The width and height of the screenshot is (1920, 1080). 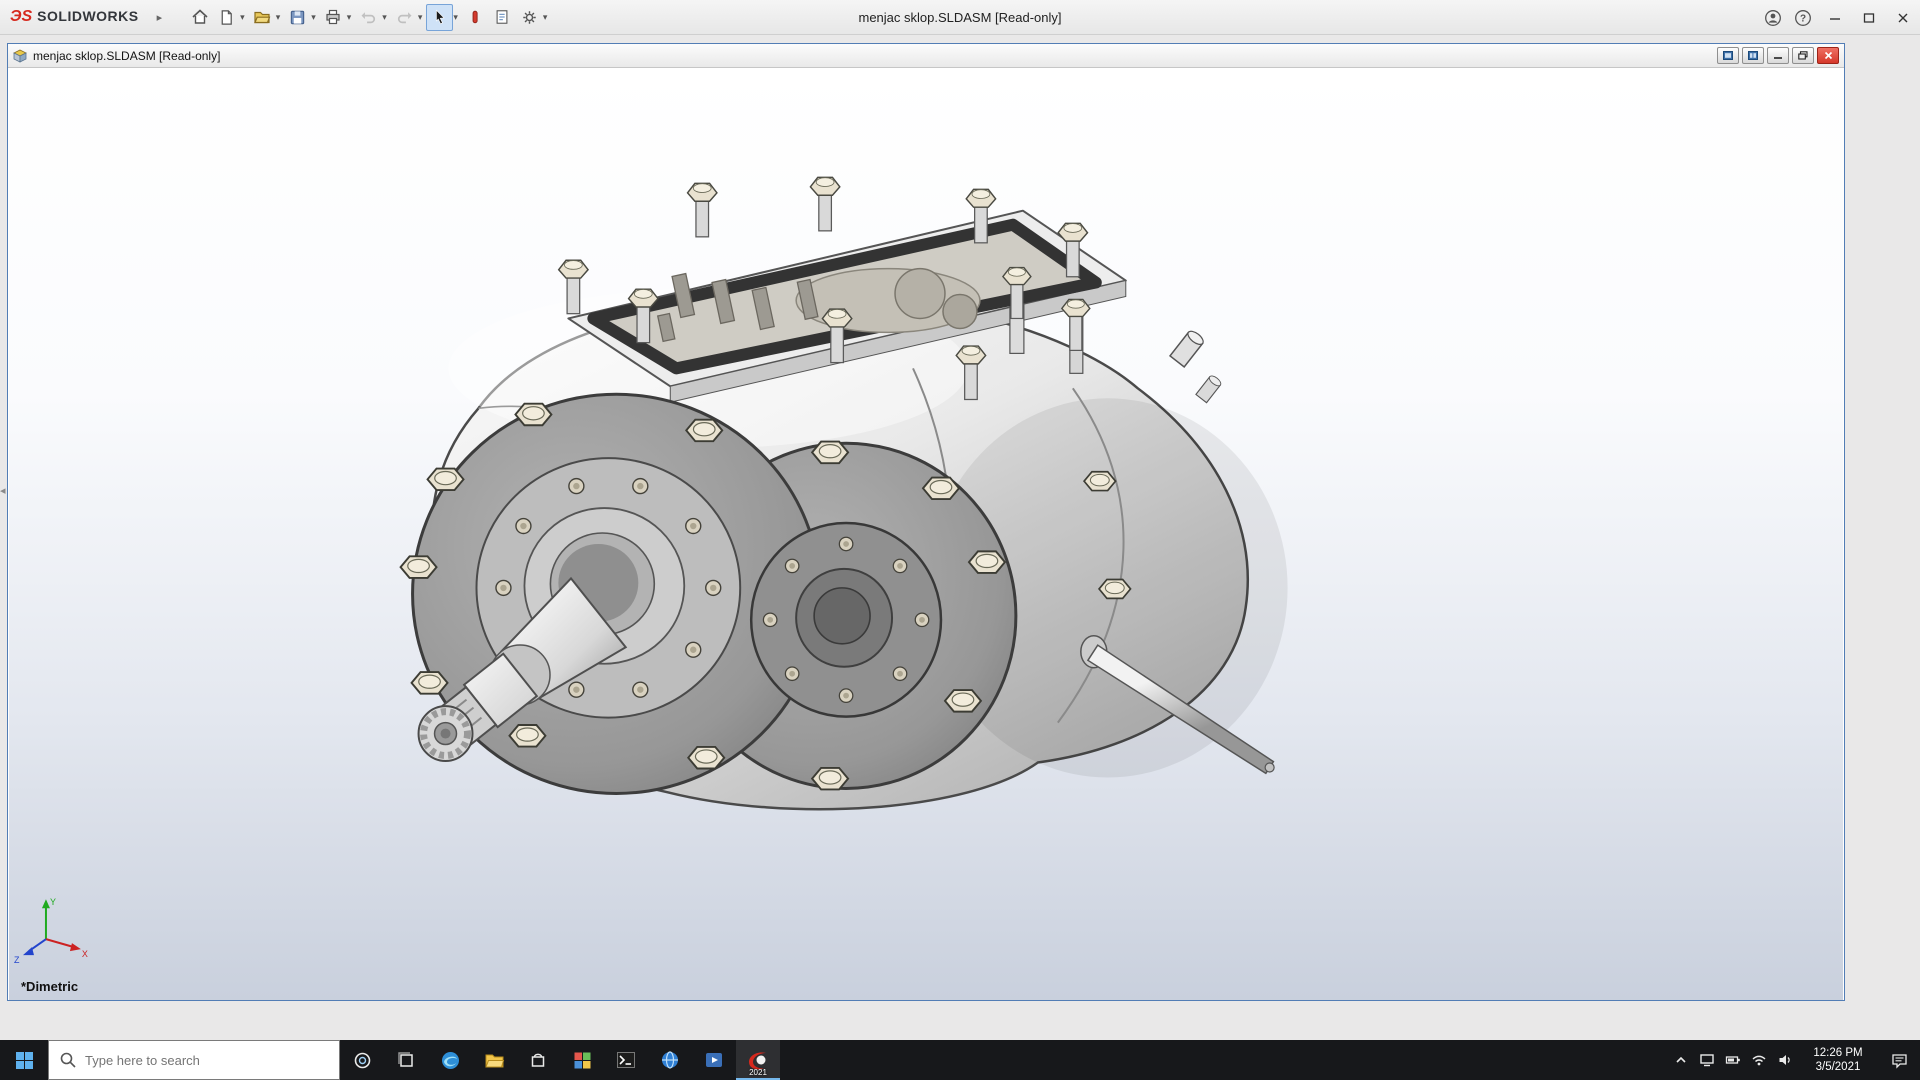 I want to click on doc-minimize-icon, so click(x=1778, y=58).